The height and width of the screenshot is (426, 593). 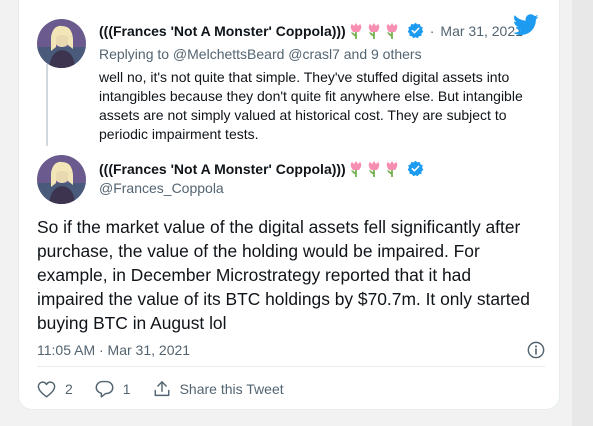 I want to click on like-button: 2, so click(x=55, y=389).